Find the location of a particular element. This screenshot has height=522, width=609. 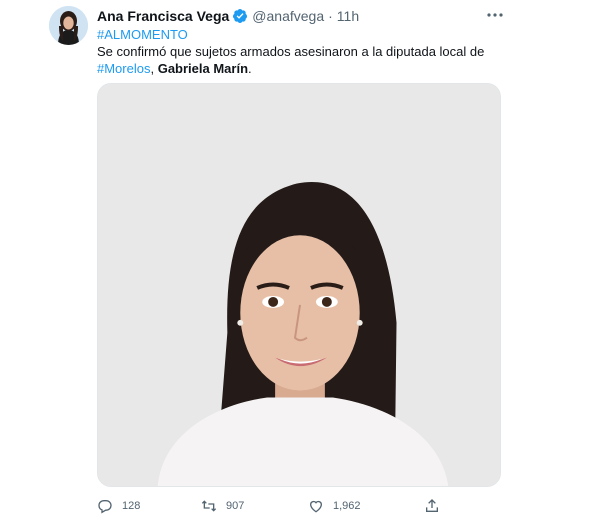

hashtag-link-morelos: #Morelos is located at coordinates (123, 68).